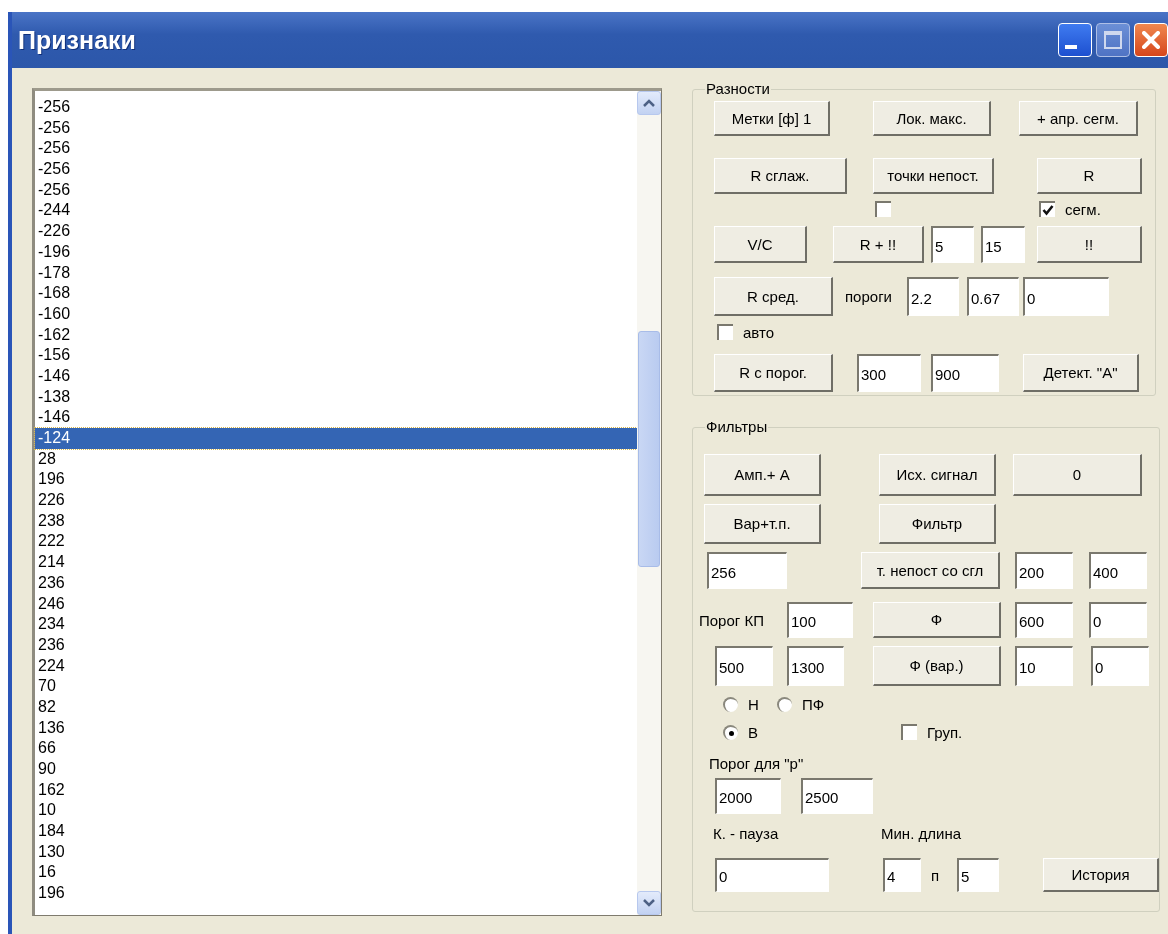 The image size is (1168, 934). Describe the element at coordinates (336, 231) in the screenshot. I see `list-item: -226` at that location.